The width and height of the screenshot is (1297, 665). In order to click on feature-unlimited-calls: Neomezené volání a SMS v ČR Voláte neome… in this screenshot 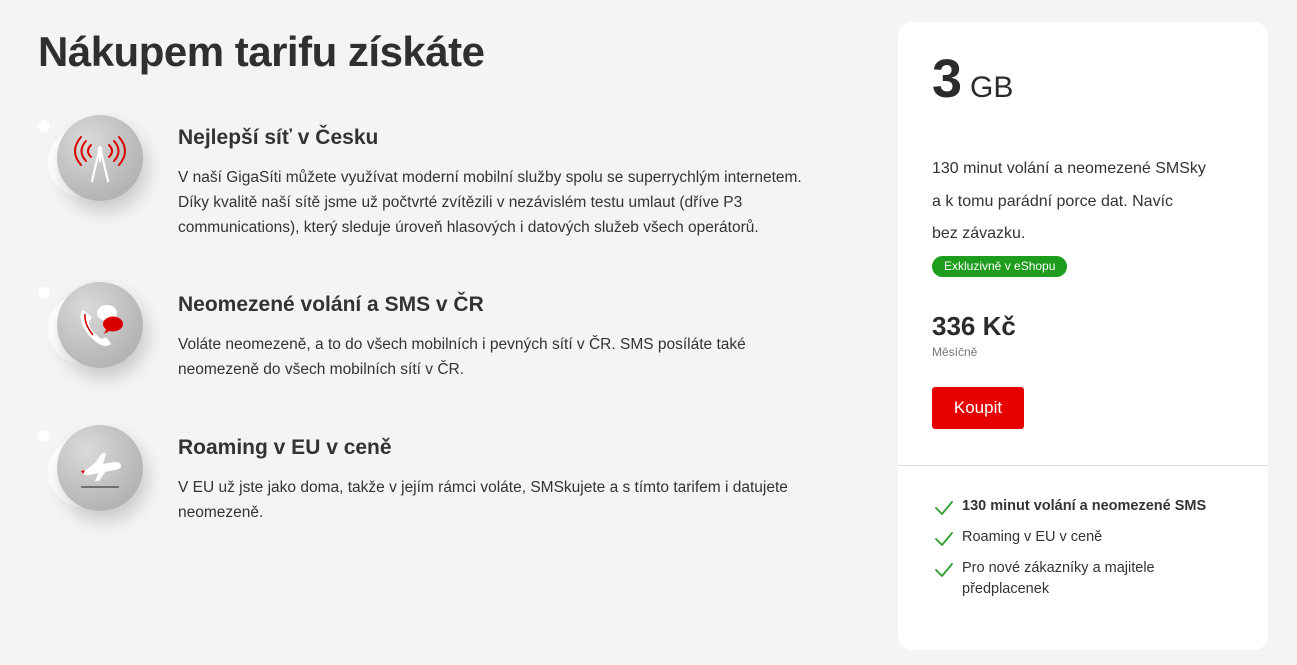, I will do `click(438, 345)`.